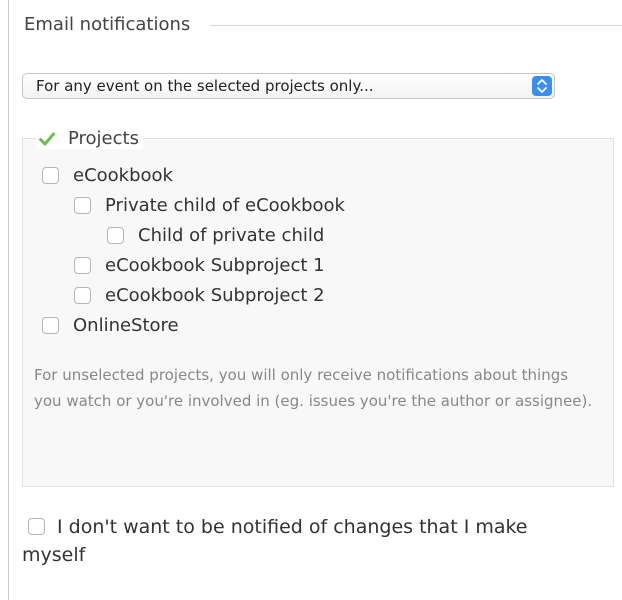  Describe the element at coordinates (54, 555) in the screenshot. I see `no-self-notified-label-wrap: myself` at that location.